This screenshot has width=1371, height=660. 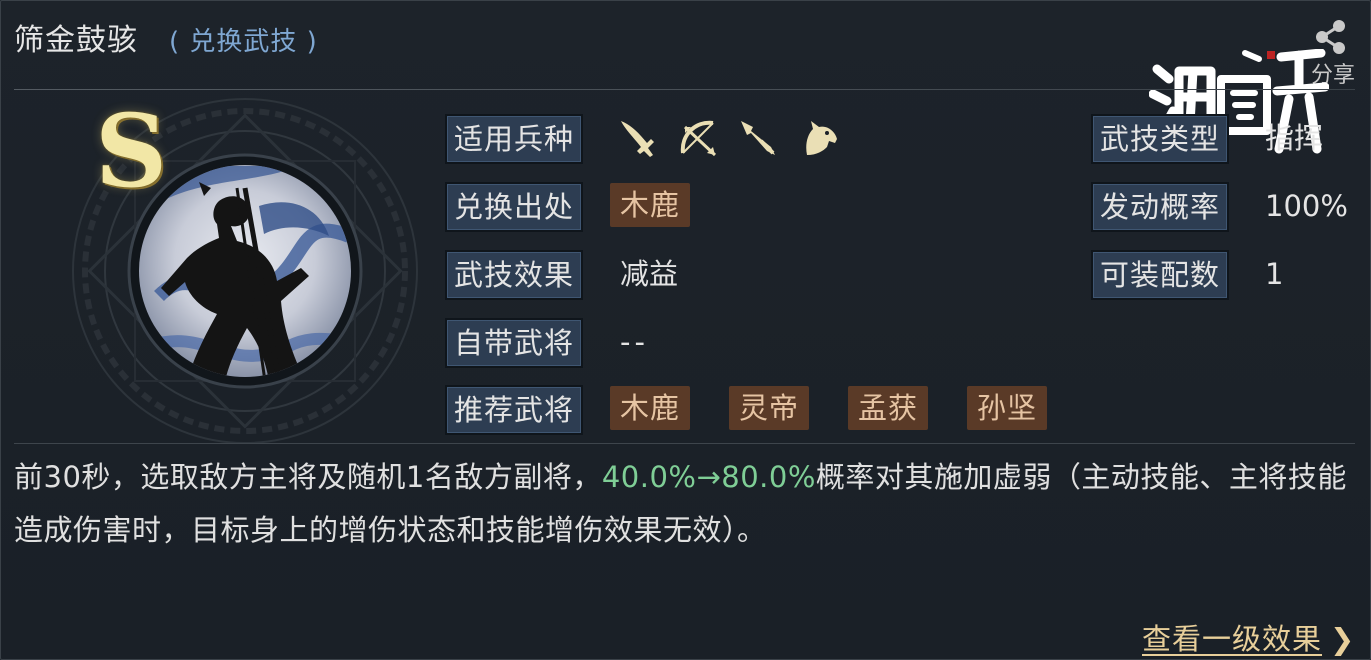 What do you see at coordinates (243, 42) in the screenshot?
I see `skill-subtitle: ( 兑换武技 )` at bounding box center [243, 42].